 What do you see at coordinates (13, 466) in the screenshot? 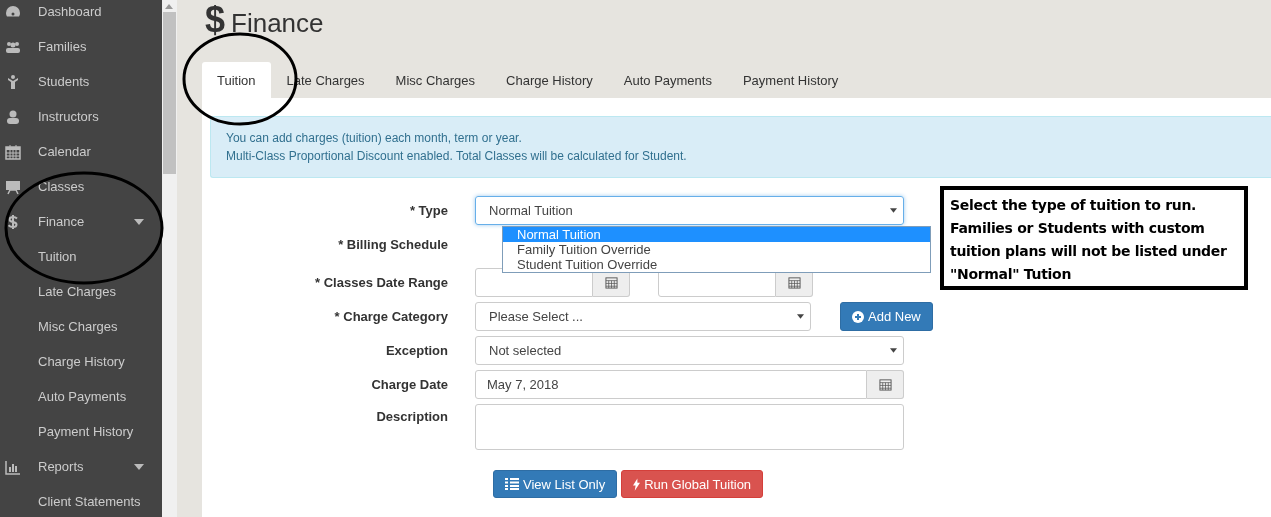
I see `bar-chart-icon` at bounding box center [13, 466].